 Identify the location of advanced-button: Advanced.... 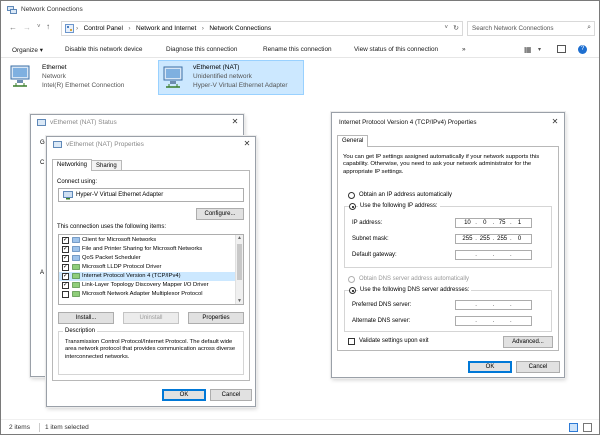
(528, 342).